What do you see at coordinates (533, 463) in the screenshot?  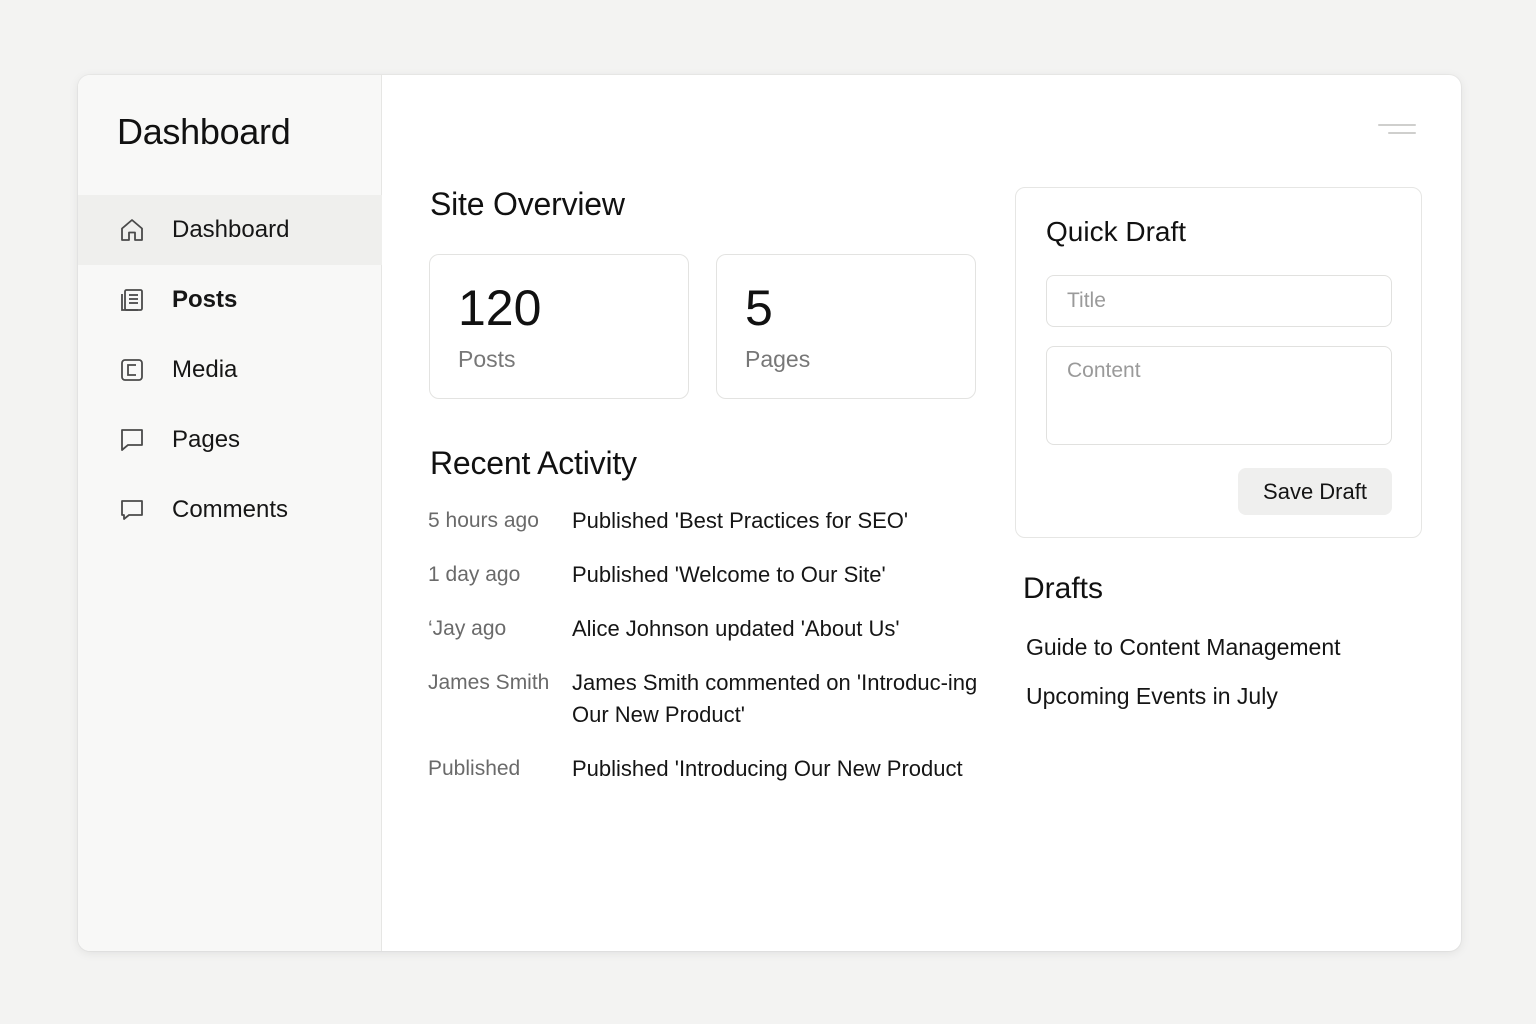 I see `recent-activity-title: Recent Activity` at bounding box center [533, 463].